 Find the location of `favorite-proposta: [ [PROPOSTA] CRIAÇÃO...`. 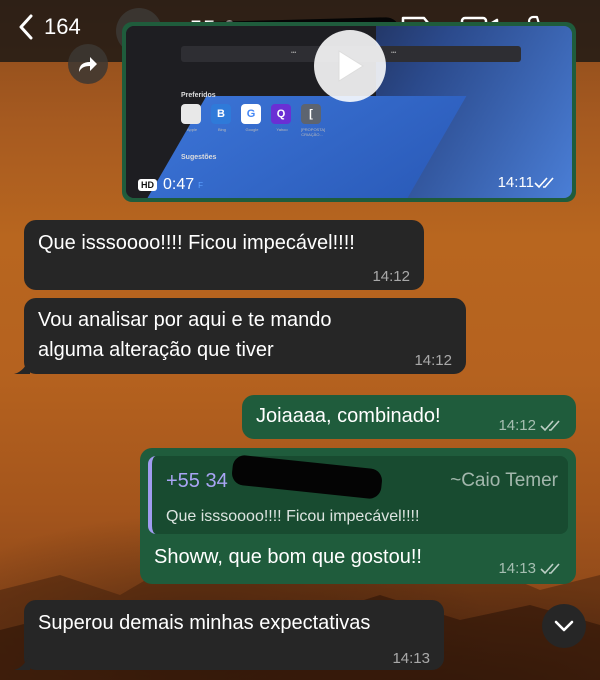

favorite-proposta: [ [PROPOSTA] CRIAÇÃO... is located at coordinates (313, 120).